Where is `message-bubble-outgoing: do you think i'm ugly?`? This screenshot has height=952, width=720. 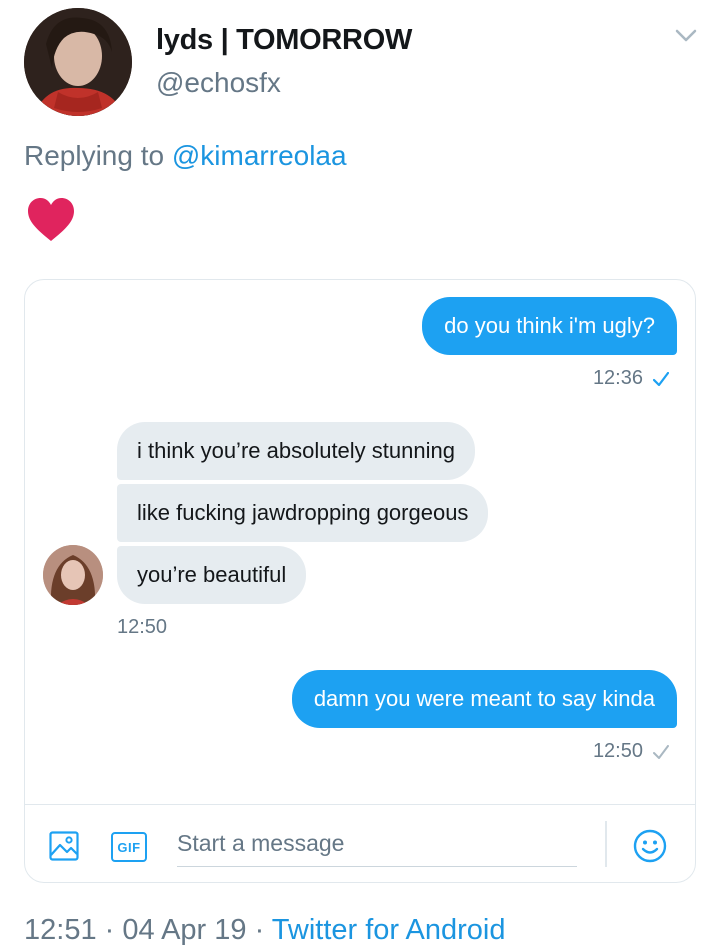 message-bubble-outgoing: do you think i'm ugly? is located at coordinates (549, 326).